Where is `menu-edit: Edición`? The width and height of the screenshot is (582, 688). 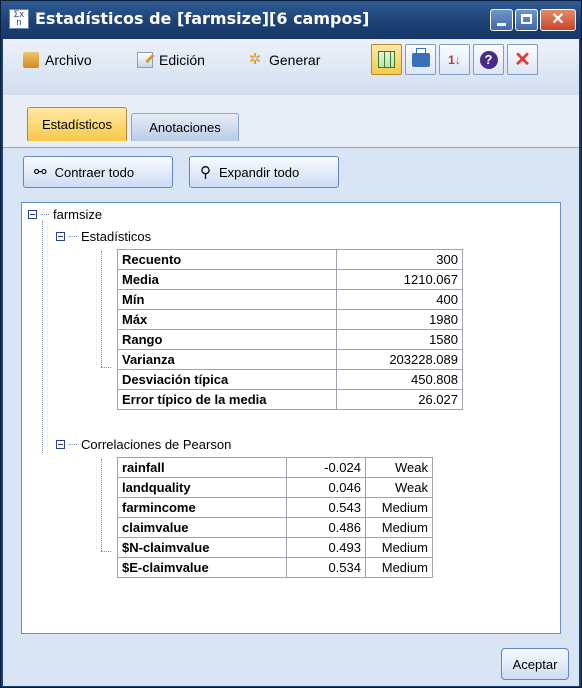 menu-edit: Edición is located at coordinates (171, 60).